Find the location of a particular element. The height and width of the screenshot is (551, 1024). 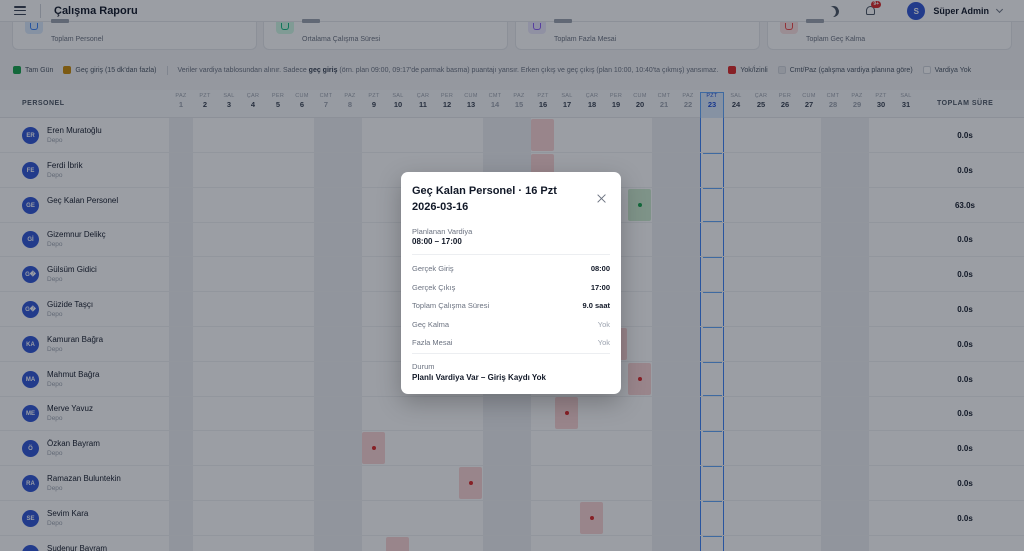

detail-row: Toplam Çalışma Süresi 9.0 saat is located at coordinates (511, 307).